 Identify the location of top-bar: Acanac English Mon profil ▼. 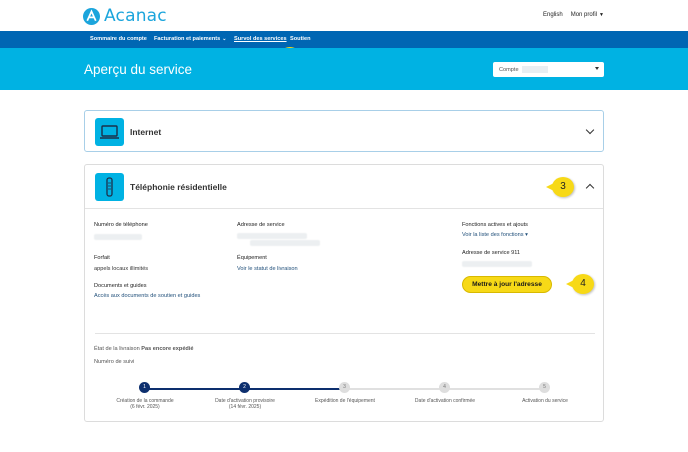
(344, 15).